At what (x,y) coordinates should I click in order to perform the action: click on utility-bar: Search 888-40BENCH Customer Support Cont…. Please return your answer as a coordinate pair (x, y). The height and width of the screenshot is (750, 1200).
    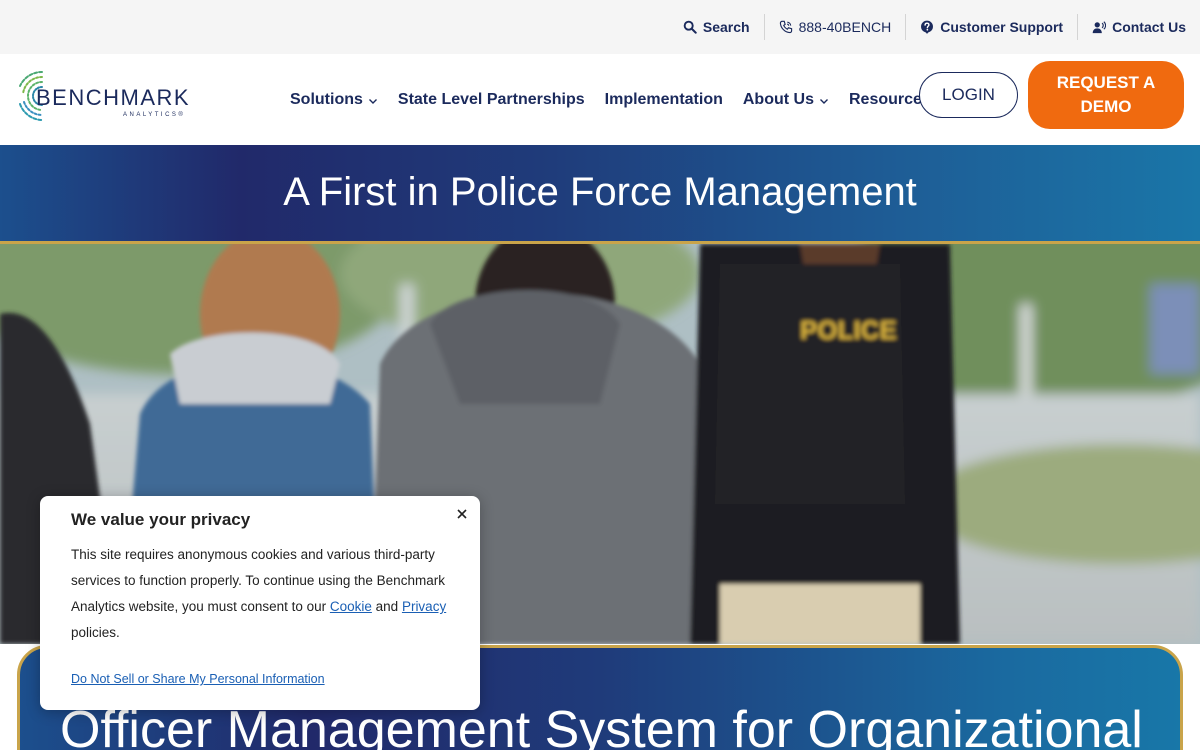
    Looking at the image, I should click on (600, 27).